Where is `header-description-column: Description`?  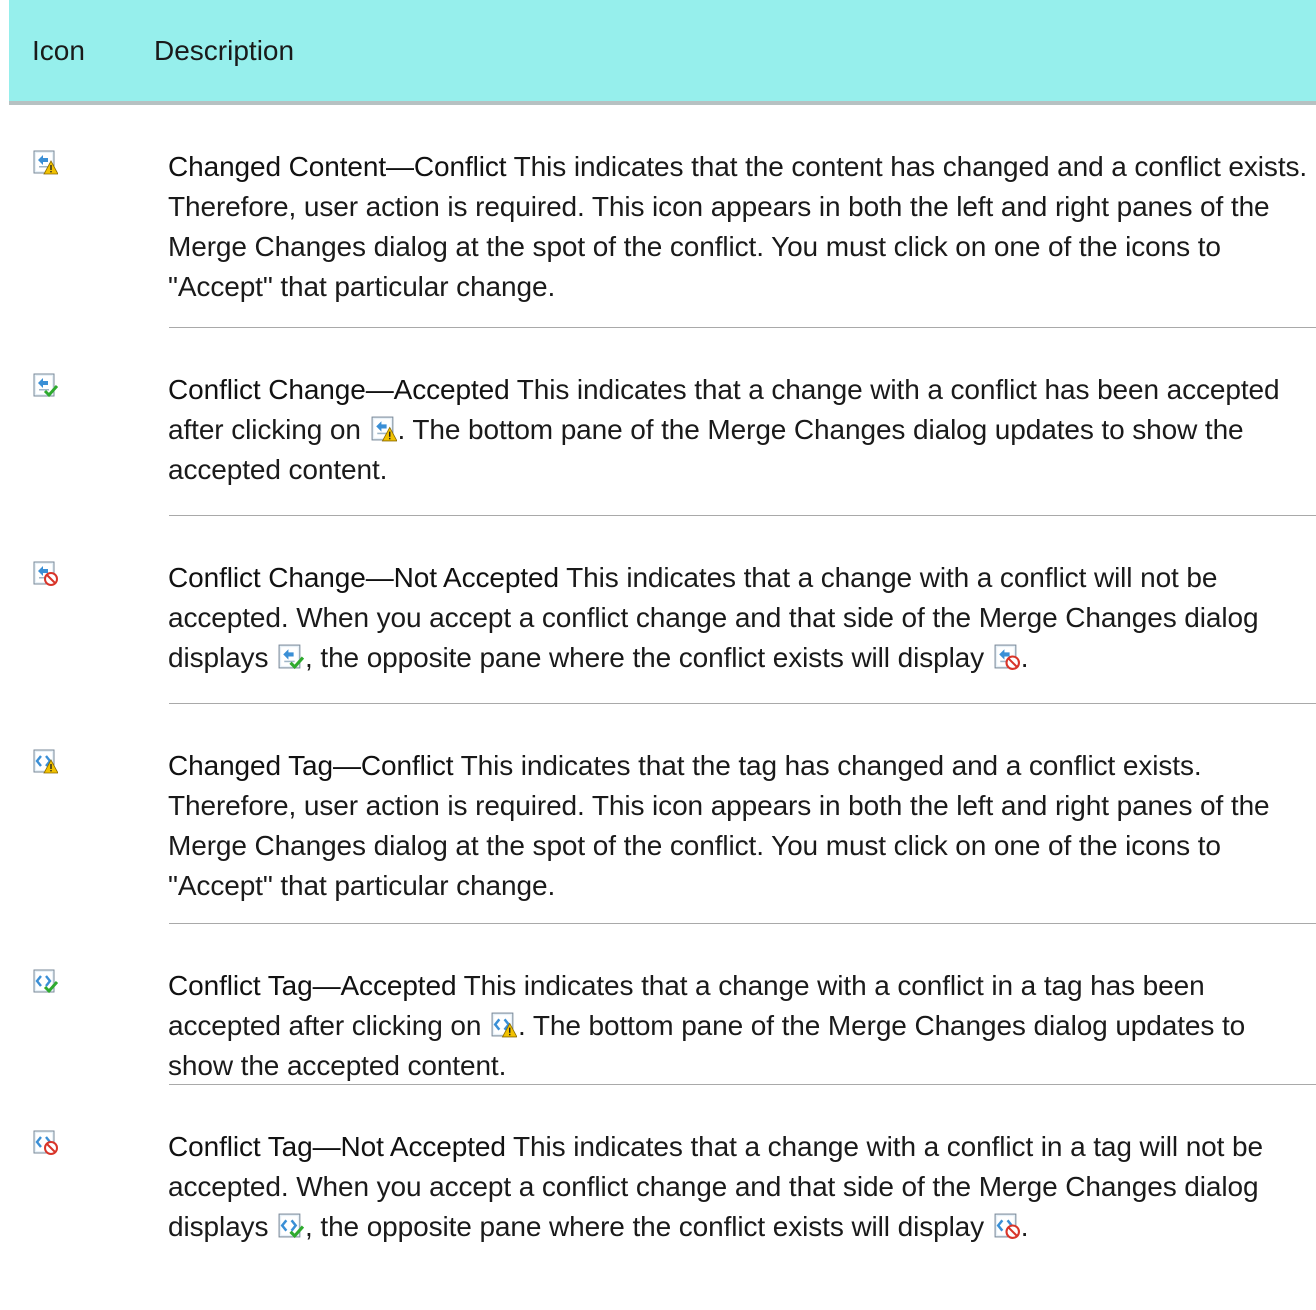 header-description-column: Description is located at coordinates (224, 50).